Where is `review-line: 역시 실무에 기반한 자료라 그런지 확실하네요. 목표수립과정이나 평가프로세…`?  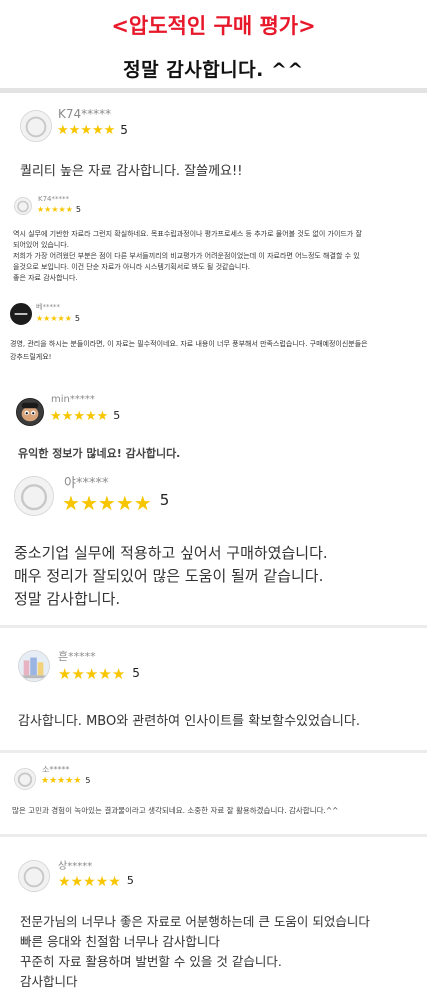
review-line: 역시 실무에 기반한 자료라 그런지 확실하네요. 목표수립과정이나 평가프로세… is located at coordinates (187, 234).